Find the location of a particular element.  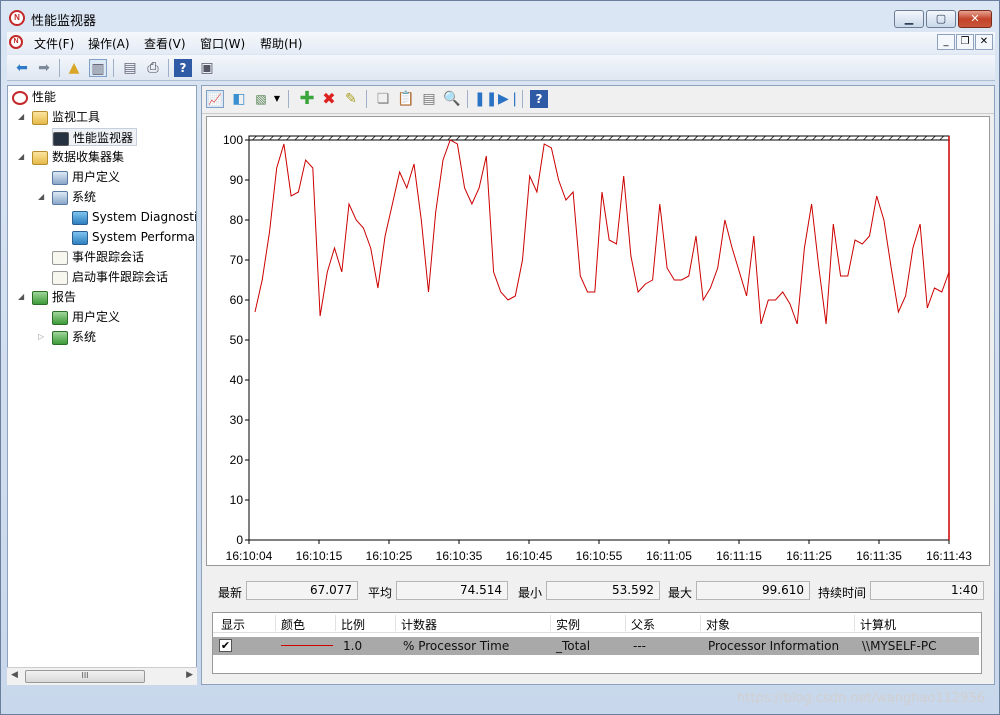

menu-window: 窗口(W) is located at coordinates (222, 43).